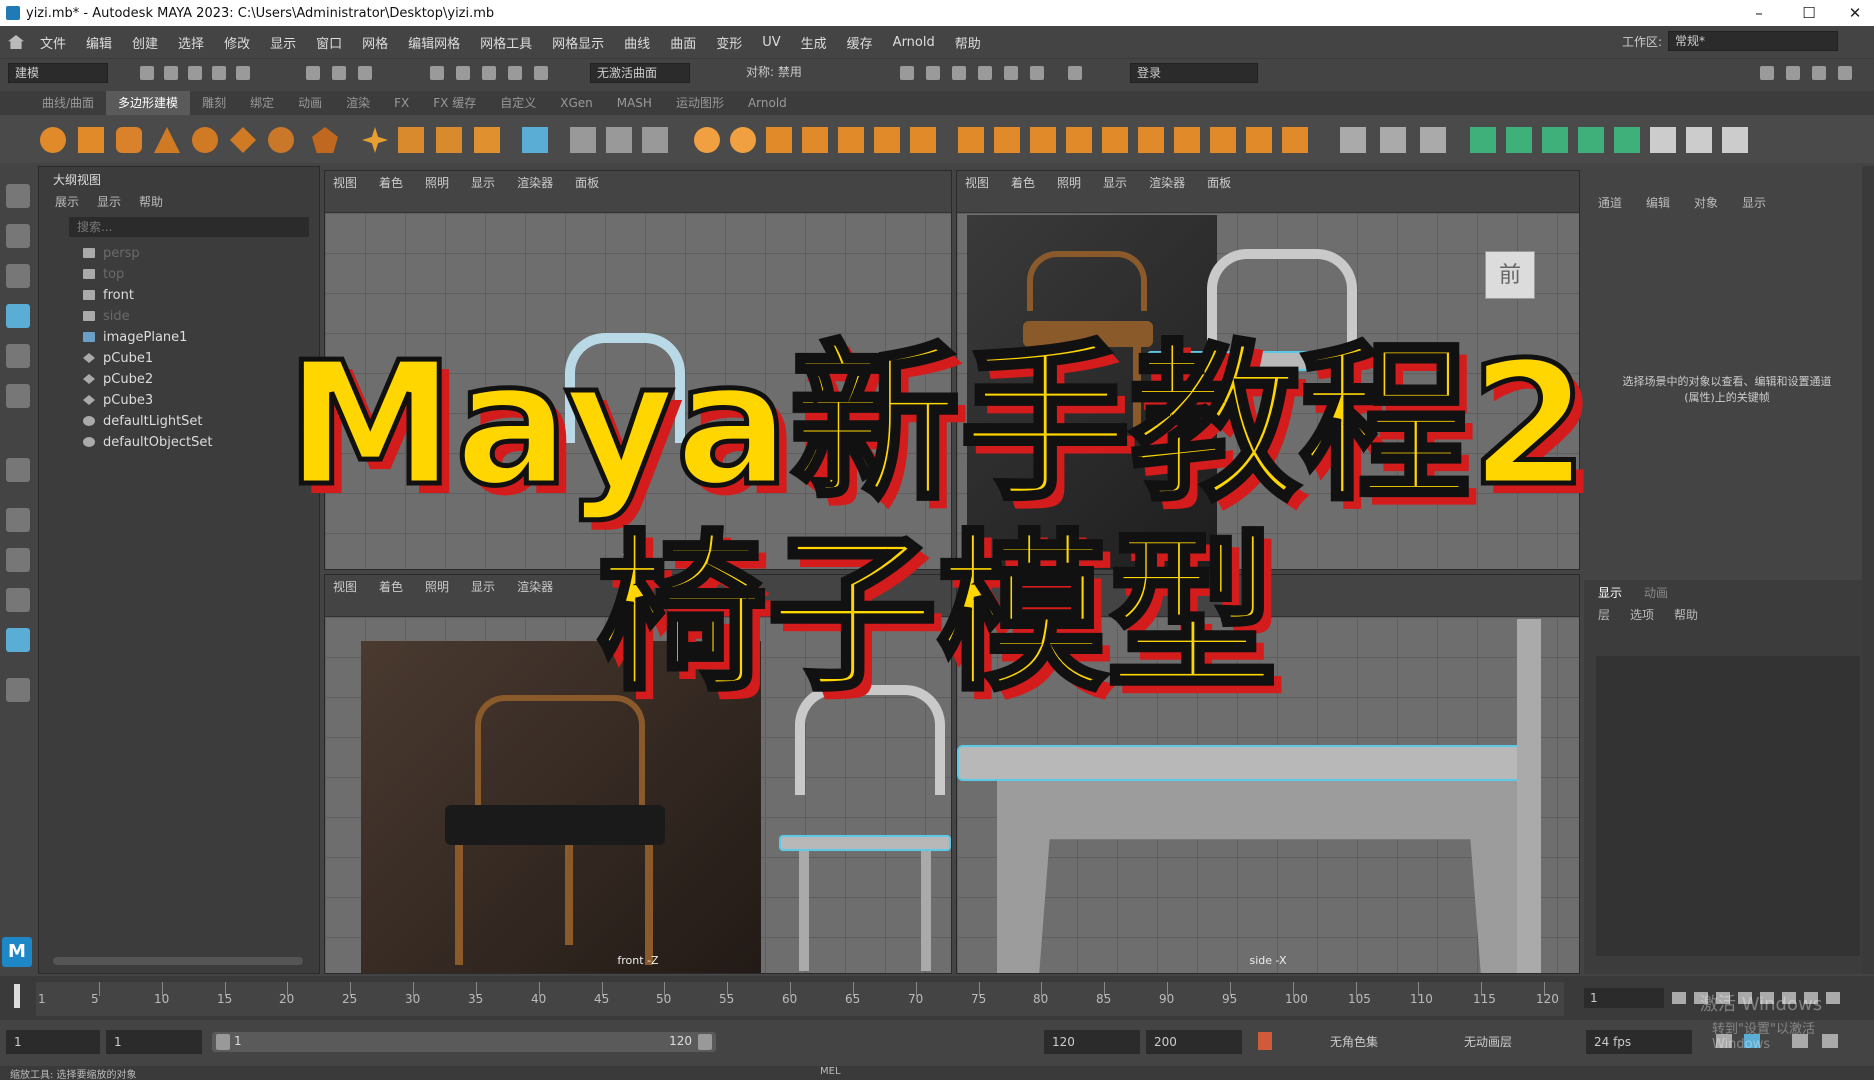  Describe the element at coordinates (959, 73) in the screenshot. I see `ipr-render-icon` at that location.